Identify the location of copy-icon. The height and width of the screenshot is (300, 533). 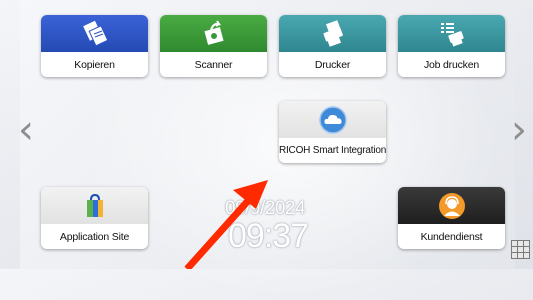
(94, 33).